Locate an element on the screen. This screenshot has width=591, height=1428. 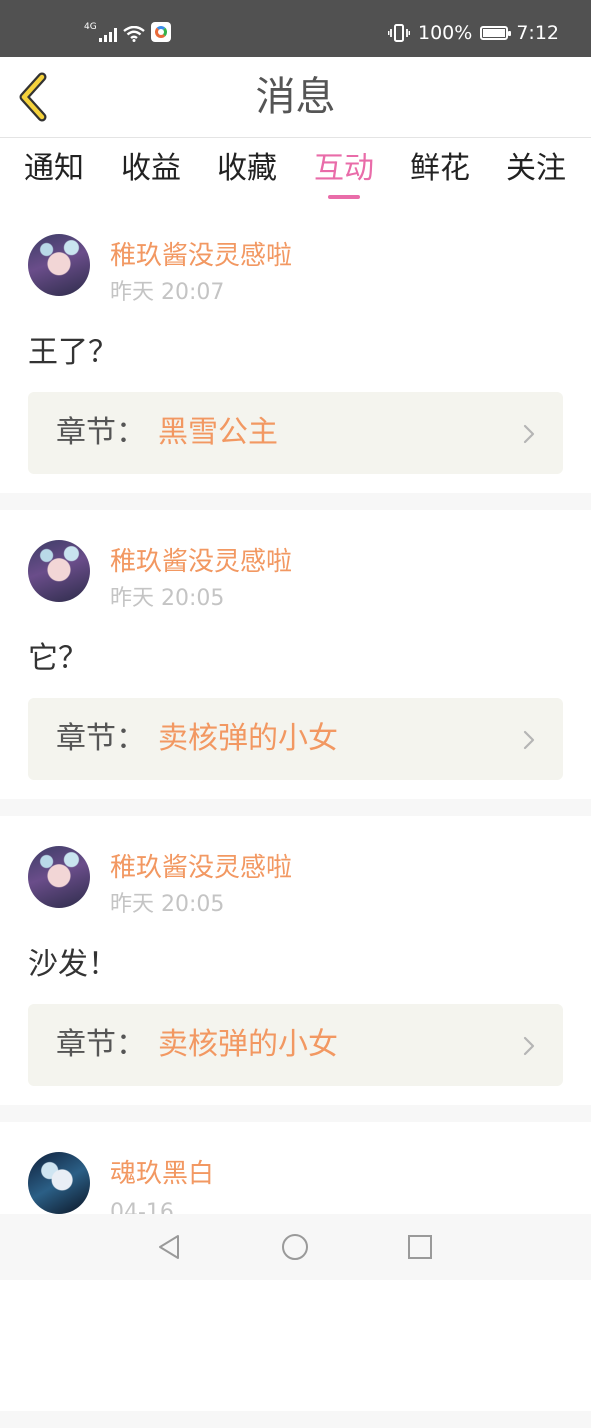
signal-icon is located at coordinates (107, 35).